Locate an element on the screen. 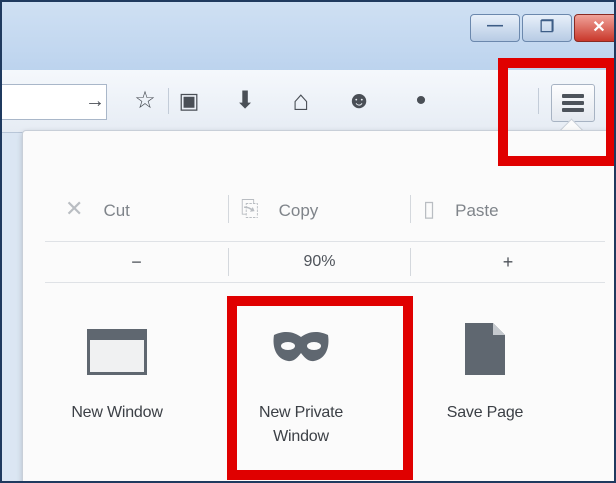  zoom-controls: − 90% + is located at coordinates (325, 262).